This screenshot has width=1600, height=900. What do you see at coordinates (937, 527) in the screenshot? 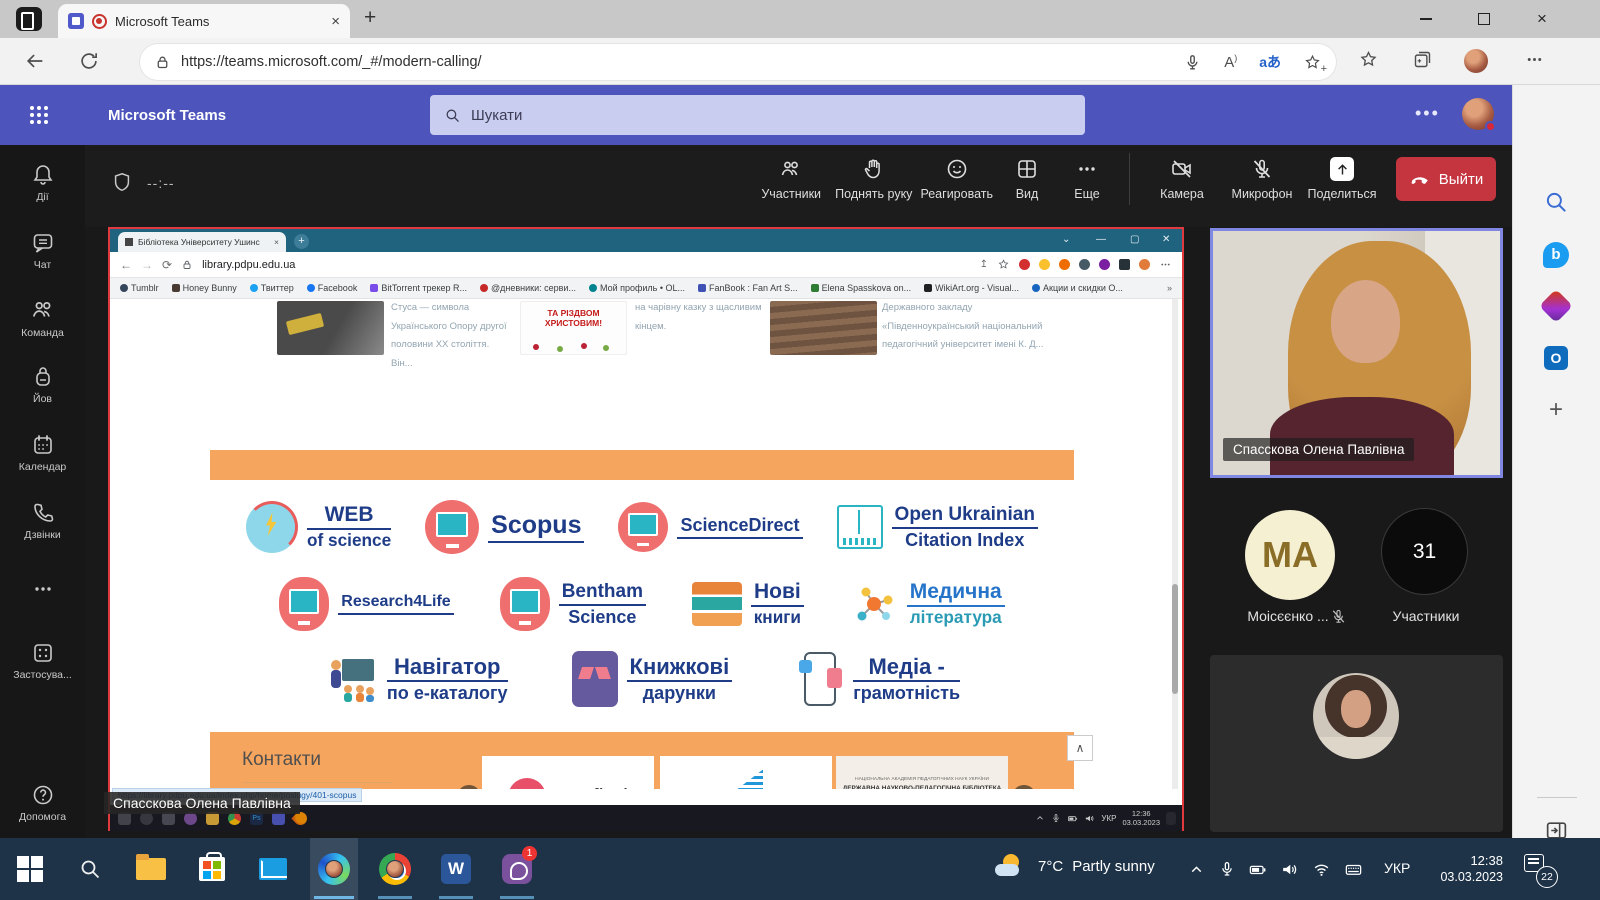
I see `resource-ouci: Open Ukrainian Citation Index` at bounding box center [937, 527].